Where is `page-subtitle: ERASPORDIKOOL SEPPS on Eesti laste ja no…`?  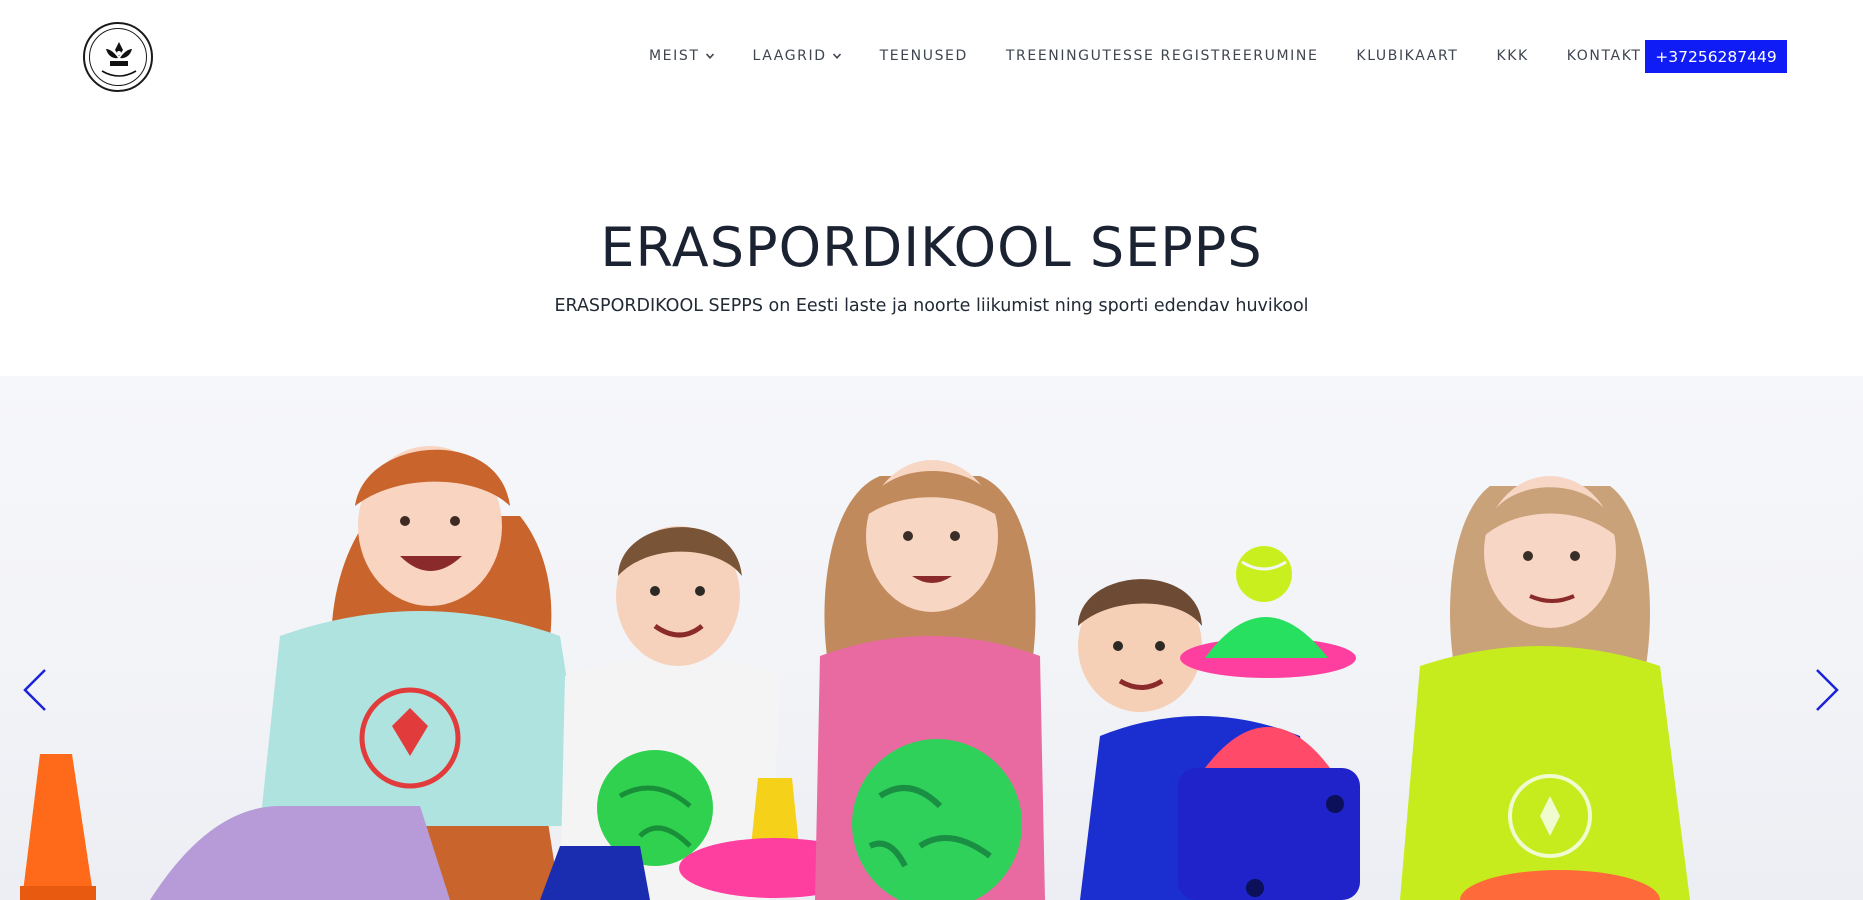
page-subtitle: ERASPORDIKOOL SEPPS on Eesti laste ja no… is located at coordinates (931, 306).